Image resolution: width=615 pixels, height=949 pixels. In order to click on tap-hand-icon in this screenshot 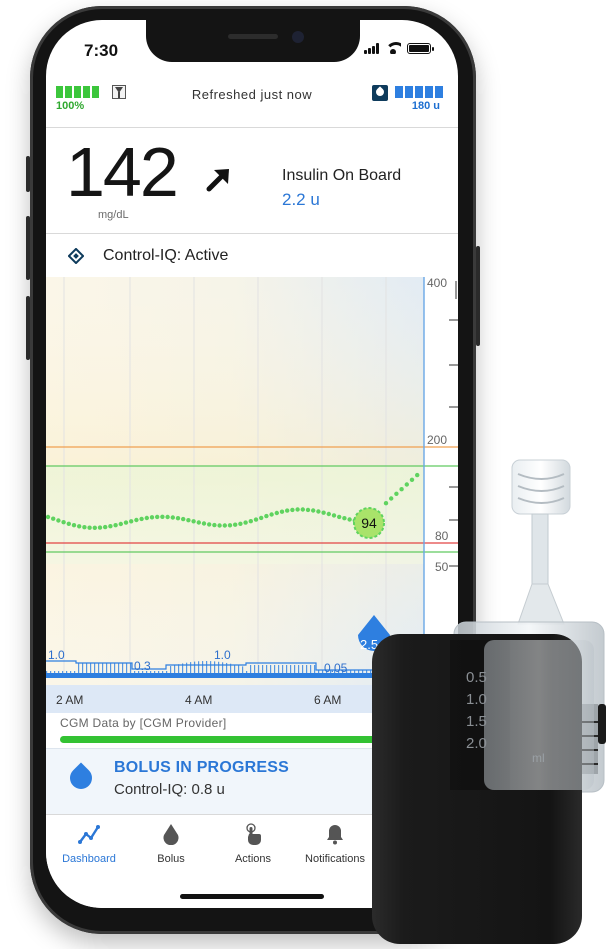, I will do `click(253, 834)`.